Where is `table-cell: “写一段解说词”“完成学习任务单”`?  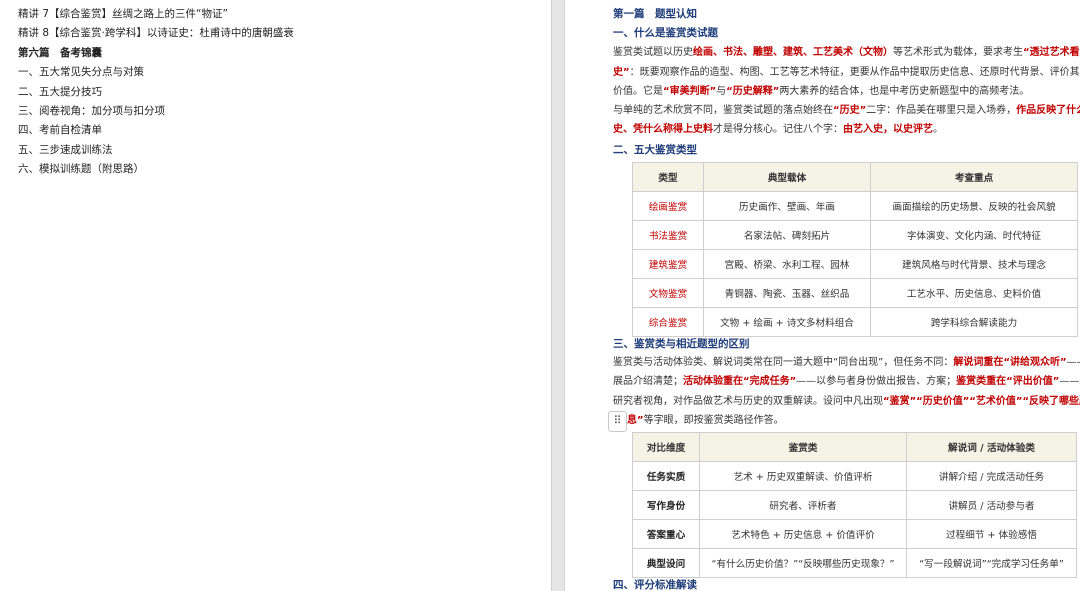
table-cell: “写一段解说词”“完成学习任务单” is located at coordinates (991, 563).